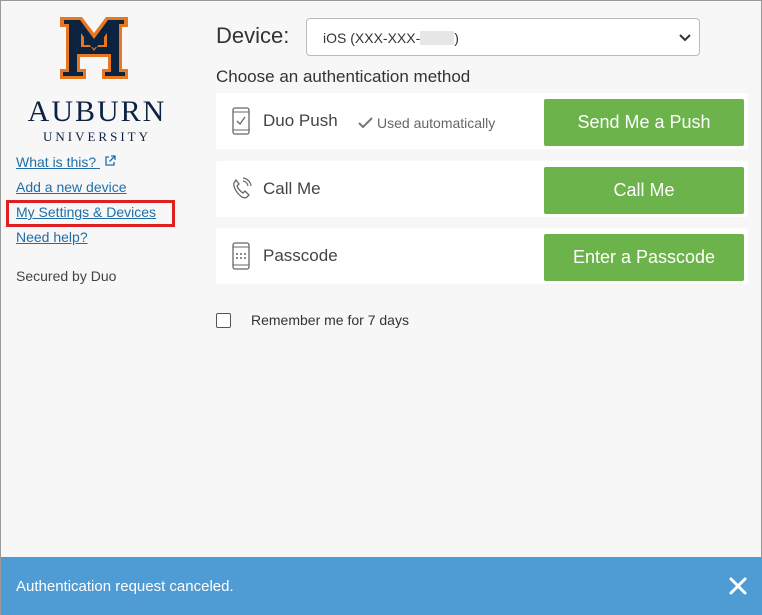 Image resolution: width=762 pixels, height=615 pixels. What do you see at coordinates (330, 320) in the screenshot?
I see `remember-me-label: Remember me for 7 days` at bounding box center [330, 320].